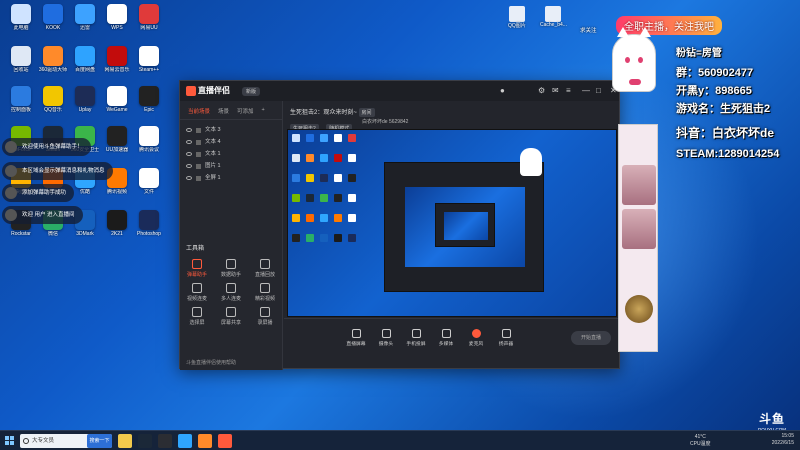 The width and height of the screenshot is (800, 450). What do you see at coordinates (231, 178) in the screenshot?
I see `source-item: 全屏 1` at bounding box center [231, 178].